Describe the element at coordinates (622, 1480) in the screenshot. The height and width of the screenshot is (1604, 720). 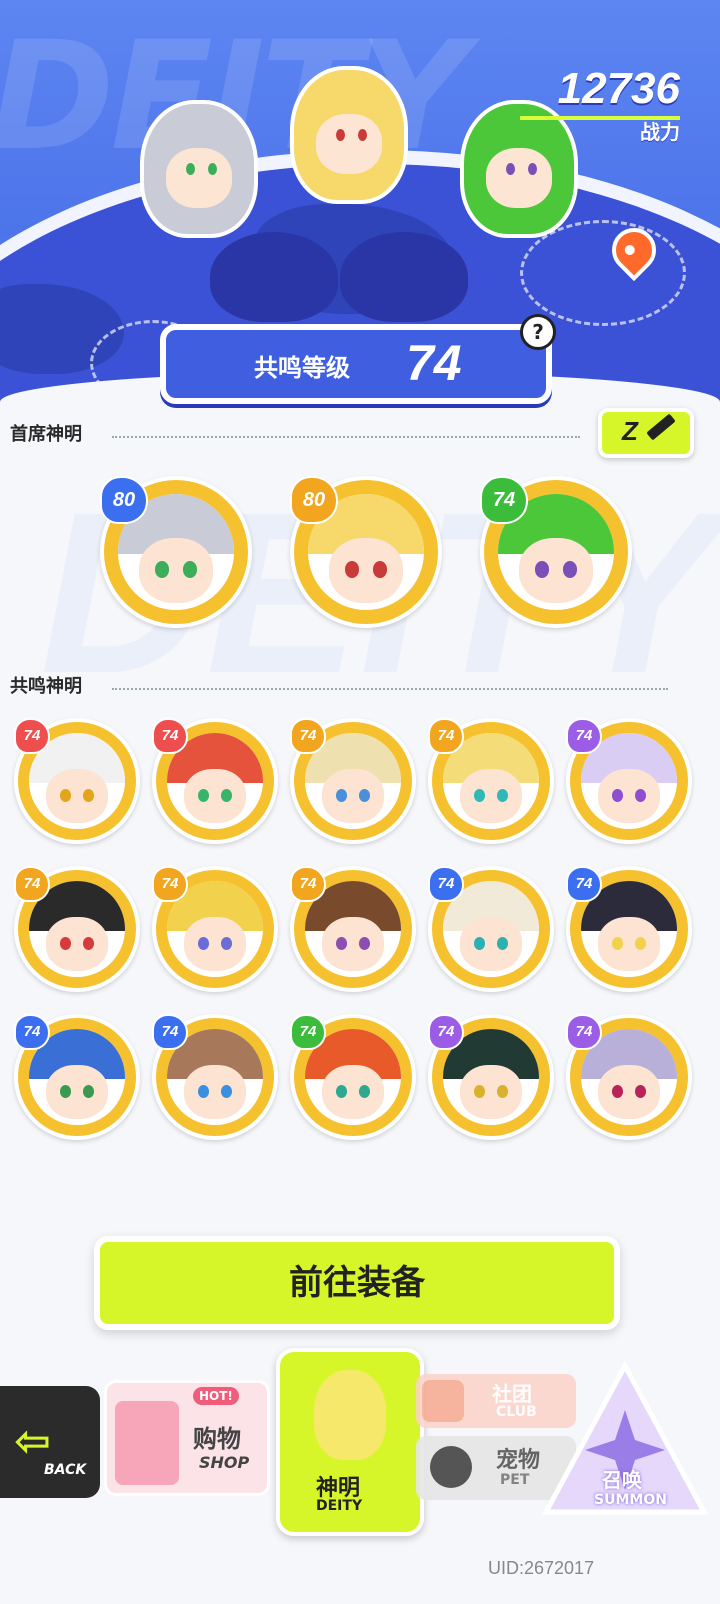
I see `summon-label-cn: 召唤` at that location.